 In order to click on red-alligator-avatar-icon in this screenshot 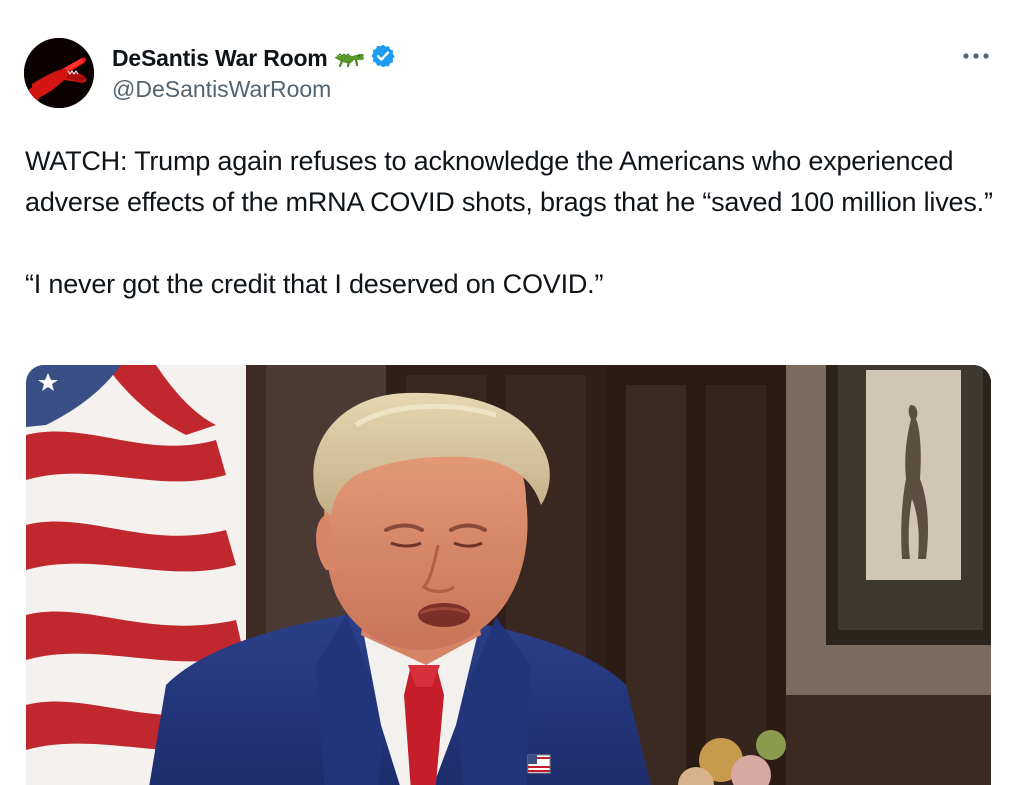, I will do `click(59, 73)`.